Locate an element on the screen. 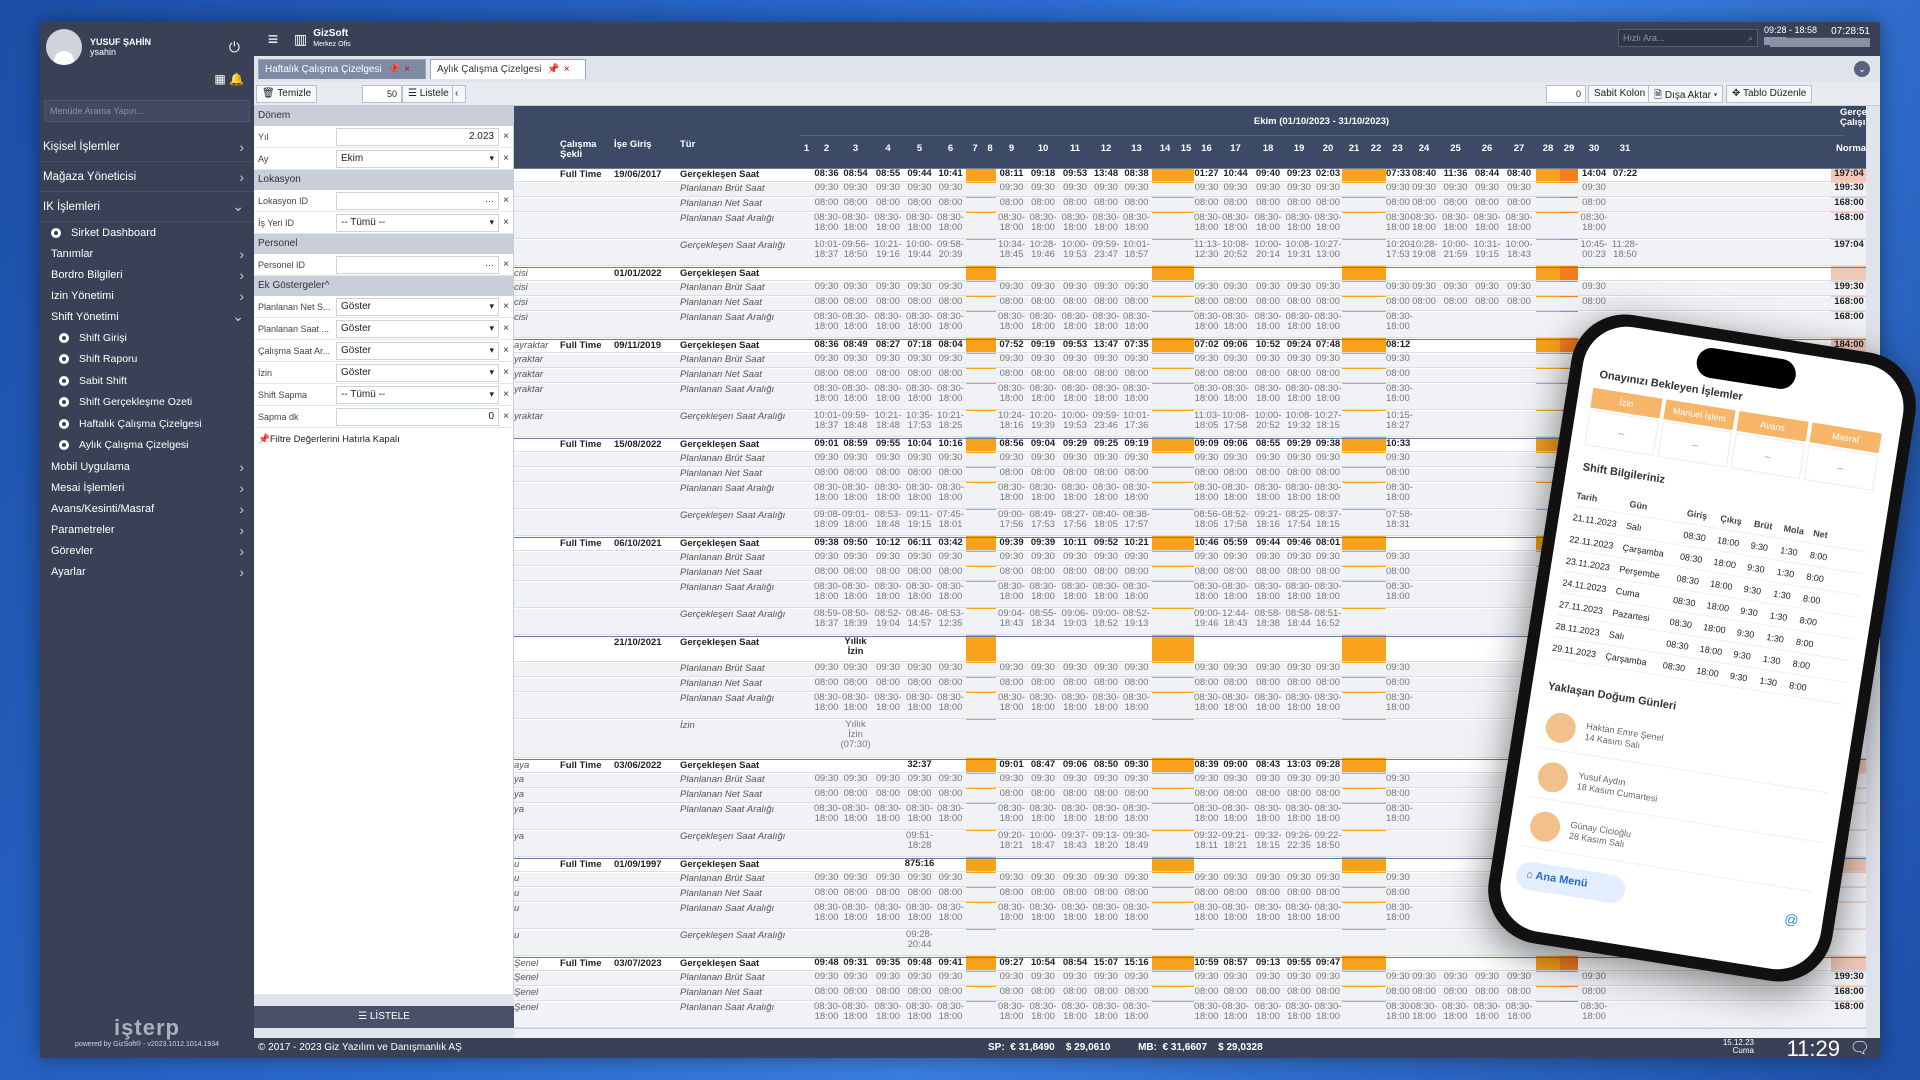  clear-button: 🗑 Temizle is located at coordinates (287, 94).